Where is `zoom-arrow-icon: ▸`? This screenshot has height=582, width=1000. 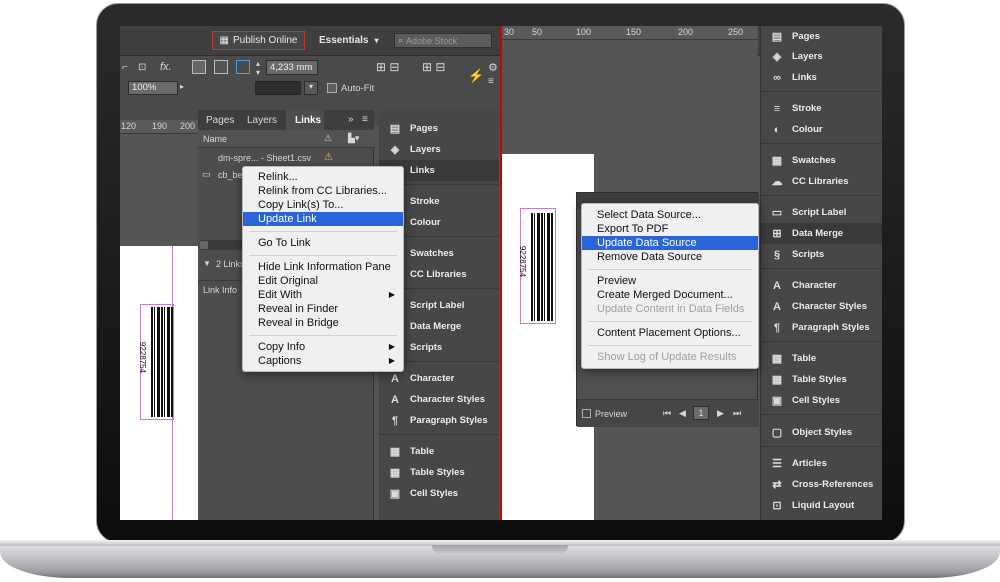 zoom-arrow-icon: ▸ is located at coordinates (182, 86).